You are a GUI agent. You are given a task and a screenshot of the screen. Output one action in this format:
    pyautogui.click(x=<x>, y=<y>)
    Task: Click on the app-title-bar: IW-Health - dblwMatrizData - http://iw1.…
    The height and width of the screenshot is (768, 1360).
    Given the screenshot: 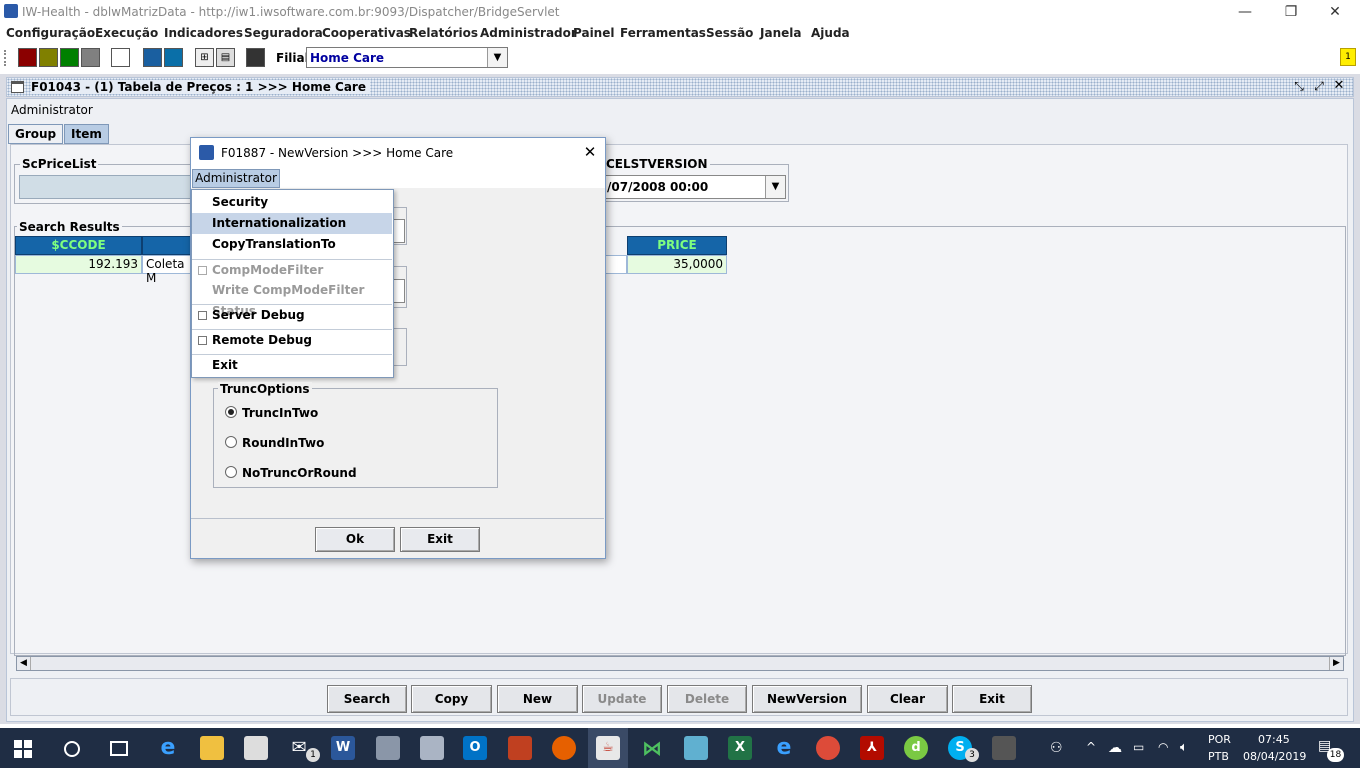 What is the action you would take?
    pyautogui.click(x=680, y=12)
    